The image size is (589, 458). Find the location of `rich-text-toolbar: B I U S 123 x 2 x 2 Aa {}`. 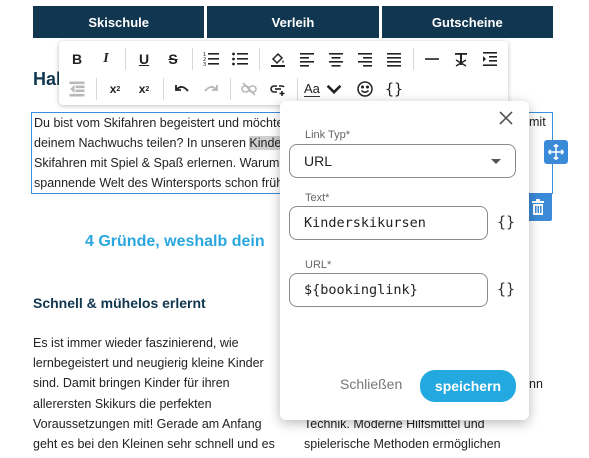

rich-text-toolbar: B I U S 123 x 2 x 2 Aa {} is located at coordinates (283, 73).